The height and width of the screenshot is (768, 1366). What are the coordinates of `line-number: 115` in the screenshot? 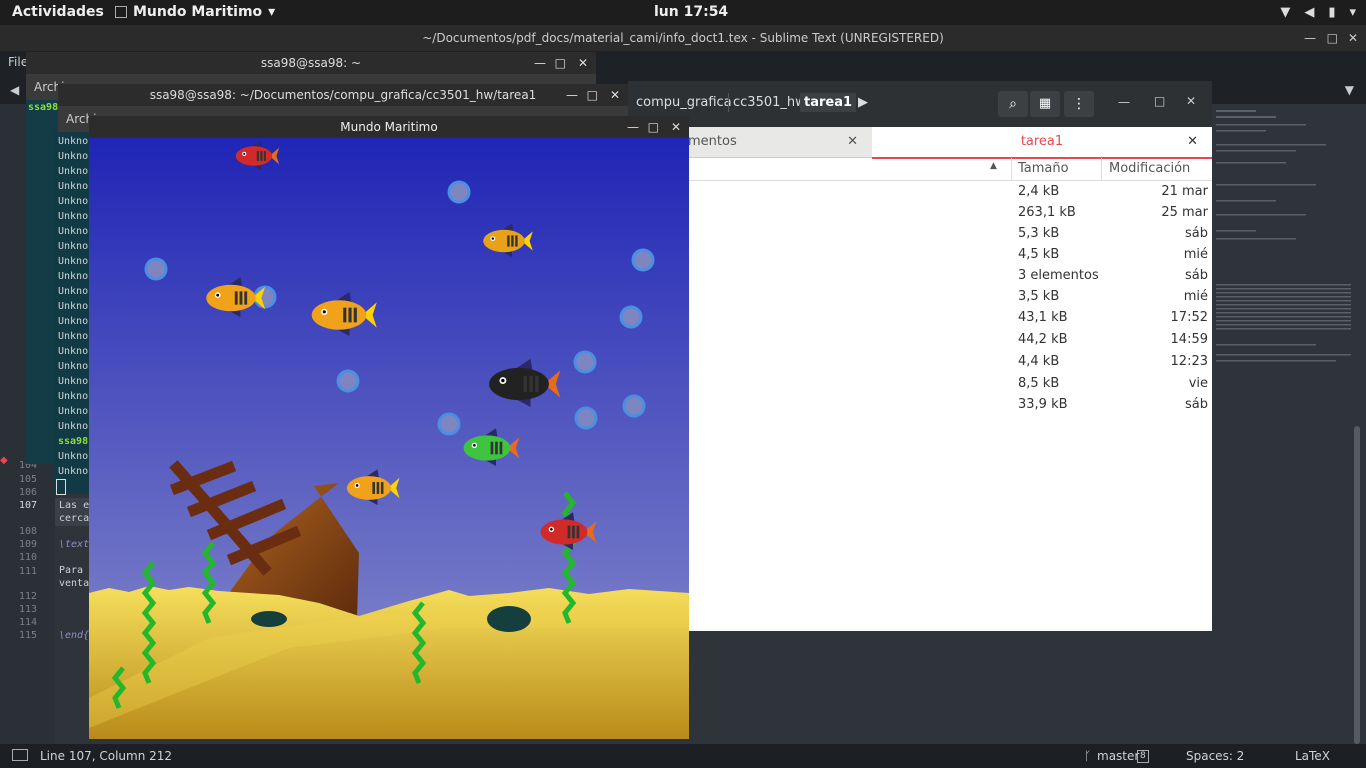 It's located at (27, 635).